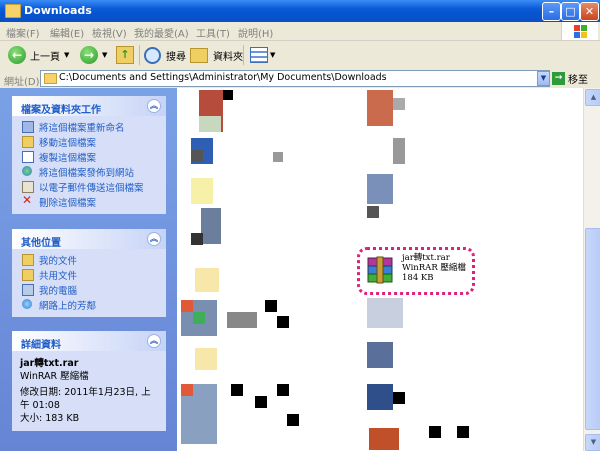 The height and width of the screenshot is (451, 600). What do you see at coordinates (89, 201) in the screenshot?
I see `task-delete: ✕ 刪除這個檔案` at bounding box center [89, 201].